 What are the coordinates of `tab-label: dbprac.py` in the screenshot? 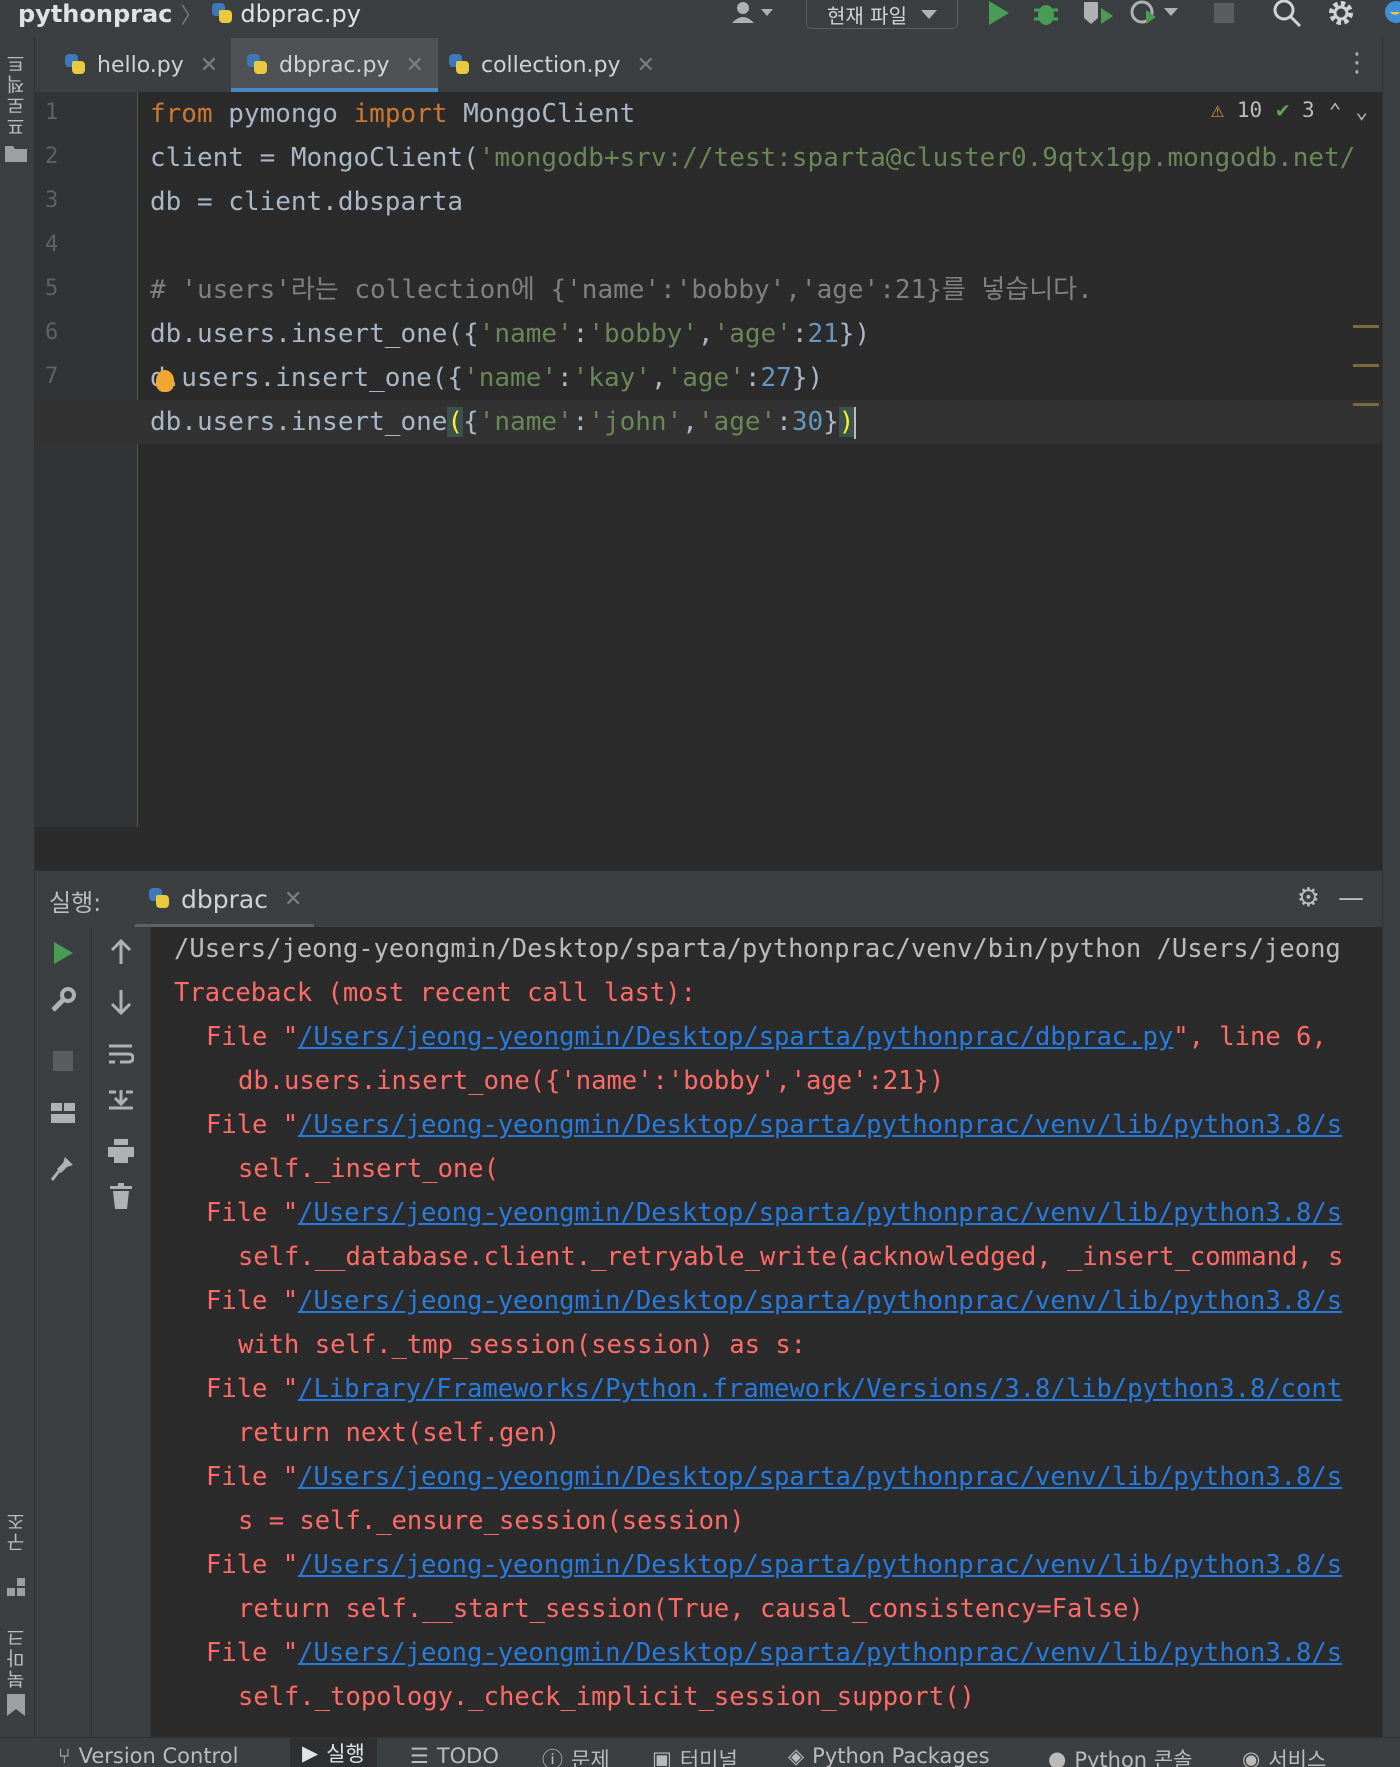 It's located at (334, 65).